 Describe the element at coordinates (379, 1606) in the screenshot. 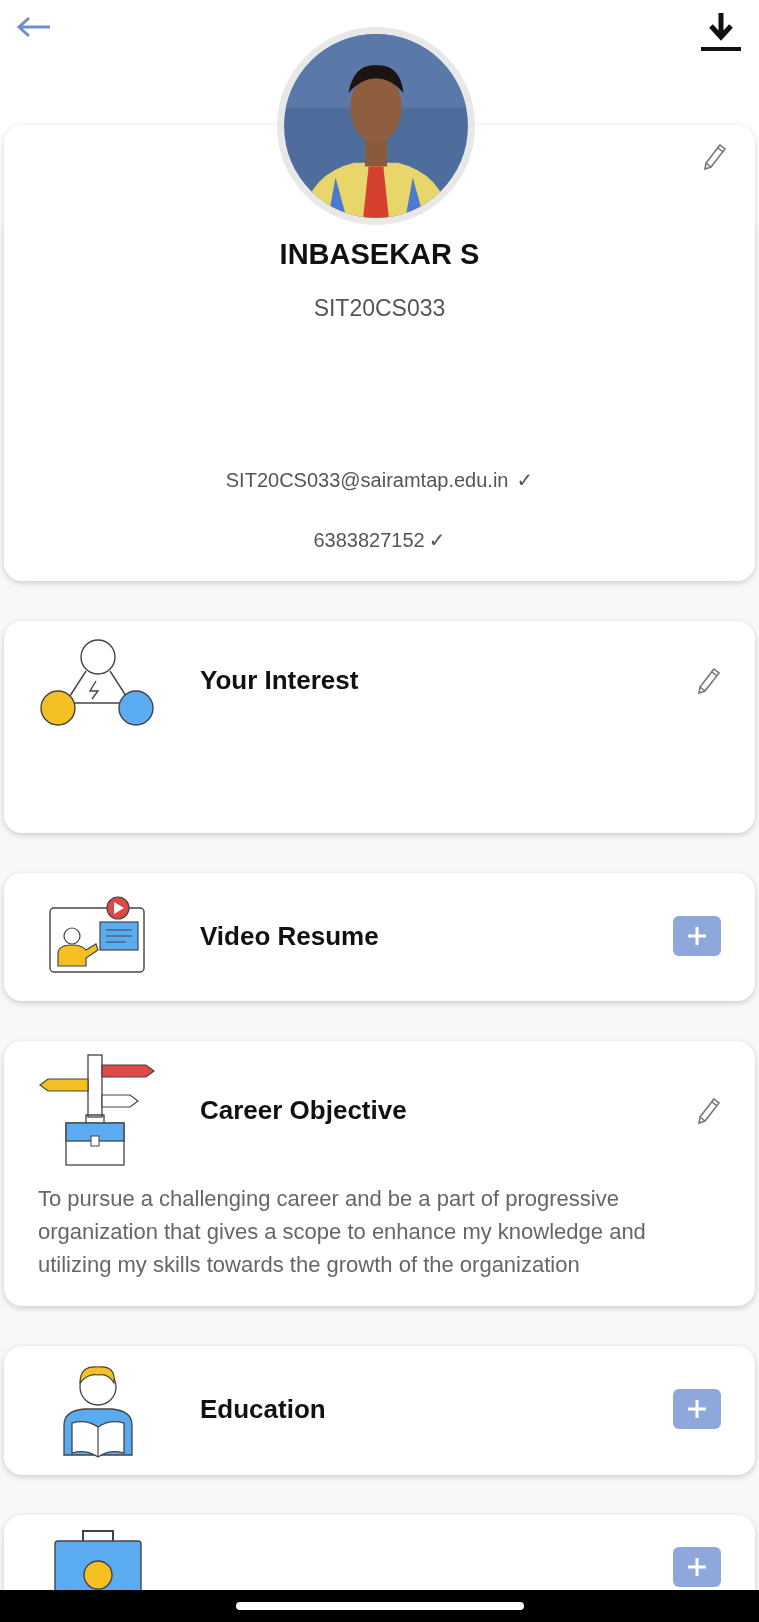

I see `home-handle` at that location.